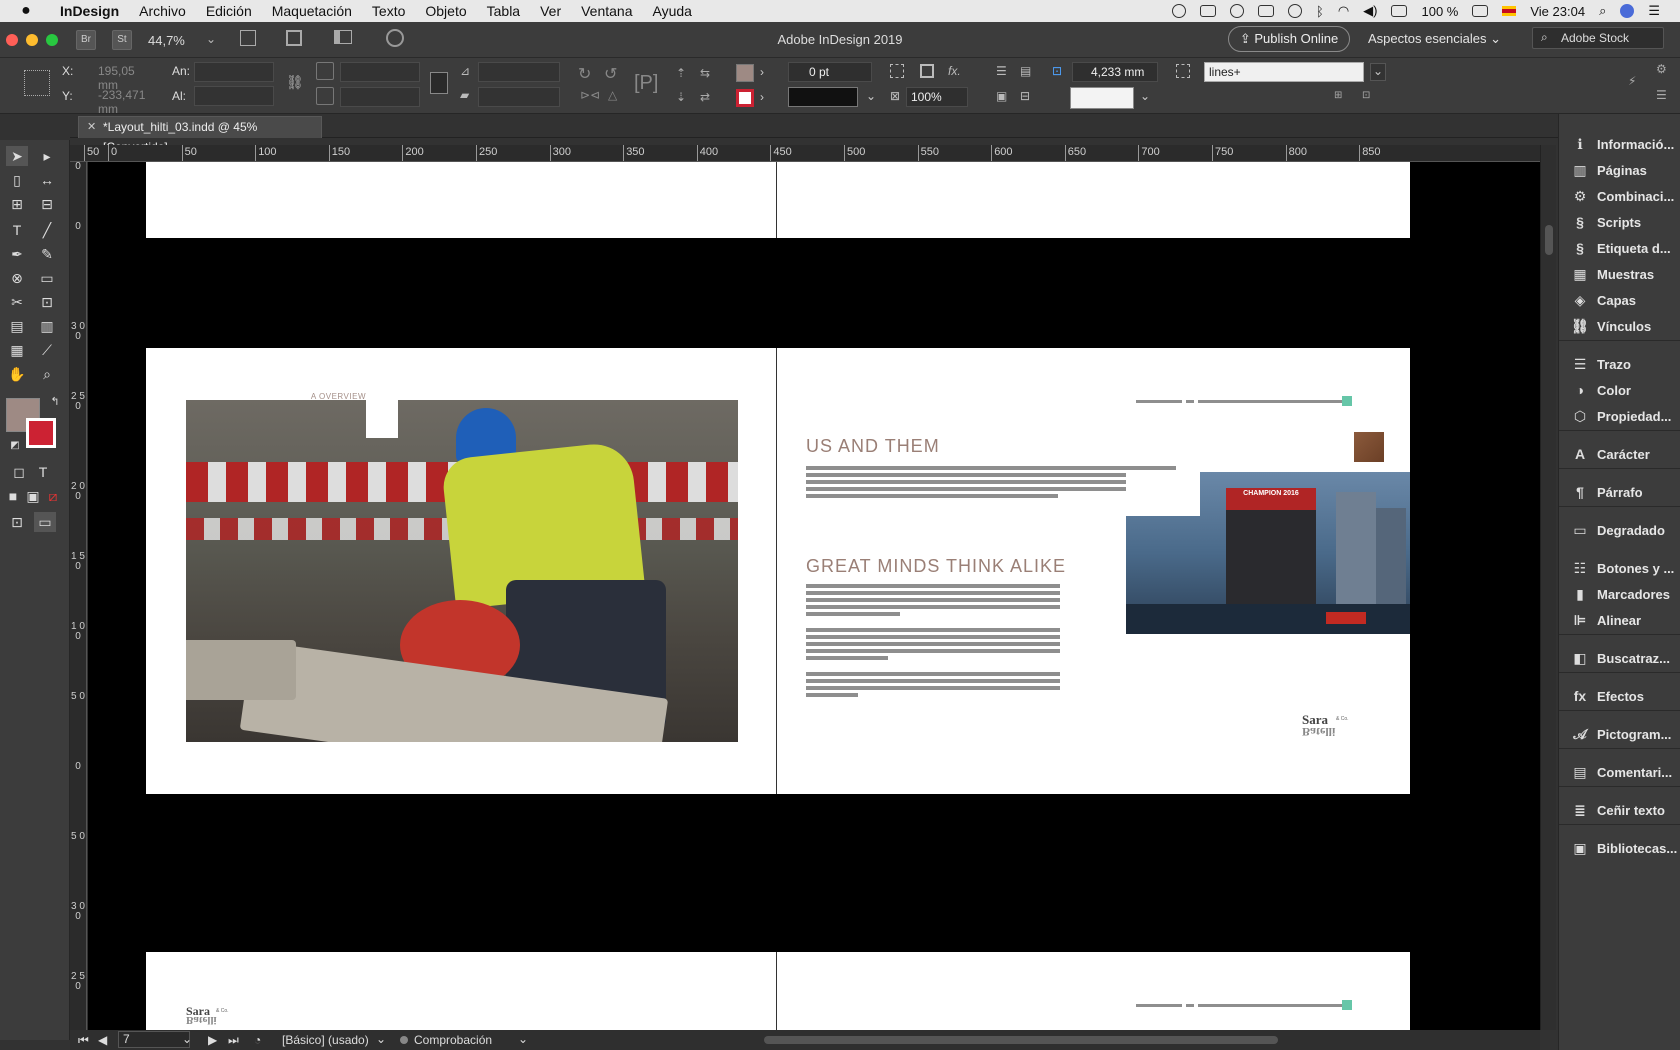  I want to click on gradient-feather-tool-icon: ▥, so click(47, 326).